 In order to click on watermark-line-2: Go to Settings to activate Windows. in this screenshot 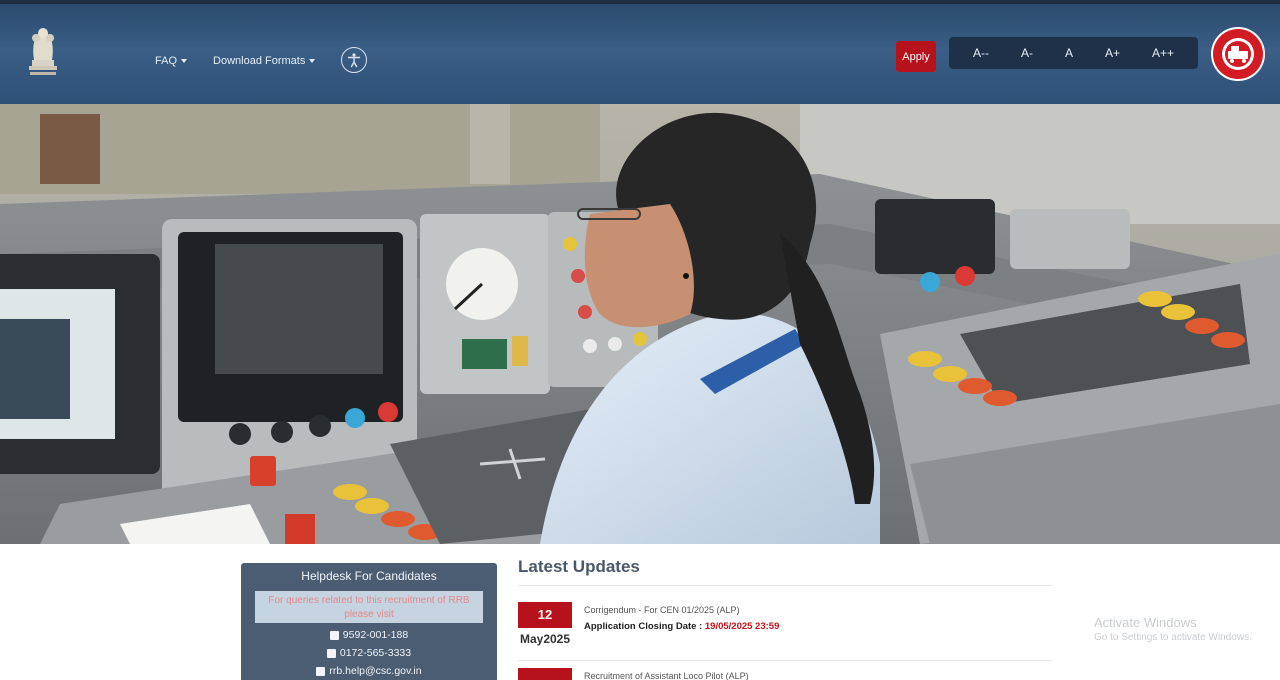, I will do `click(1173, 637)`.